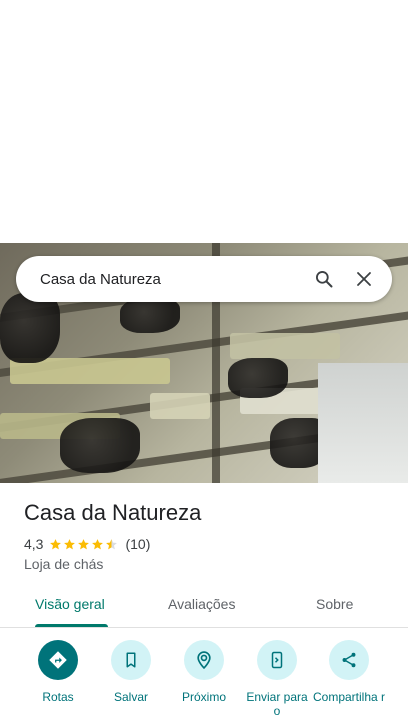  I want to click on tab-indicator, so click(71, 625).